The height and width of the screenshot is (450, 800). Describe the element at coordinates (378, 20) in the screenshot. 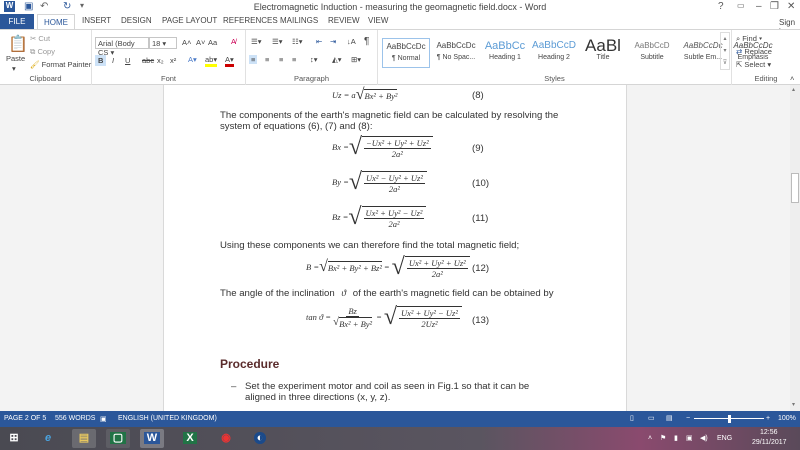

I see `tab-view: VIEW` at that location.